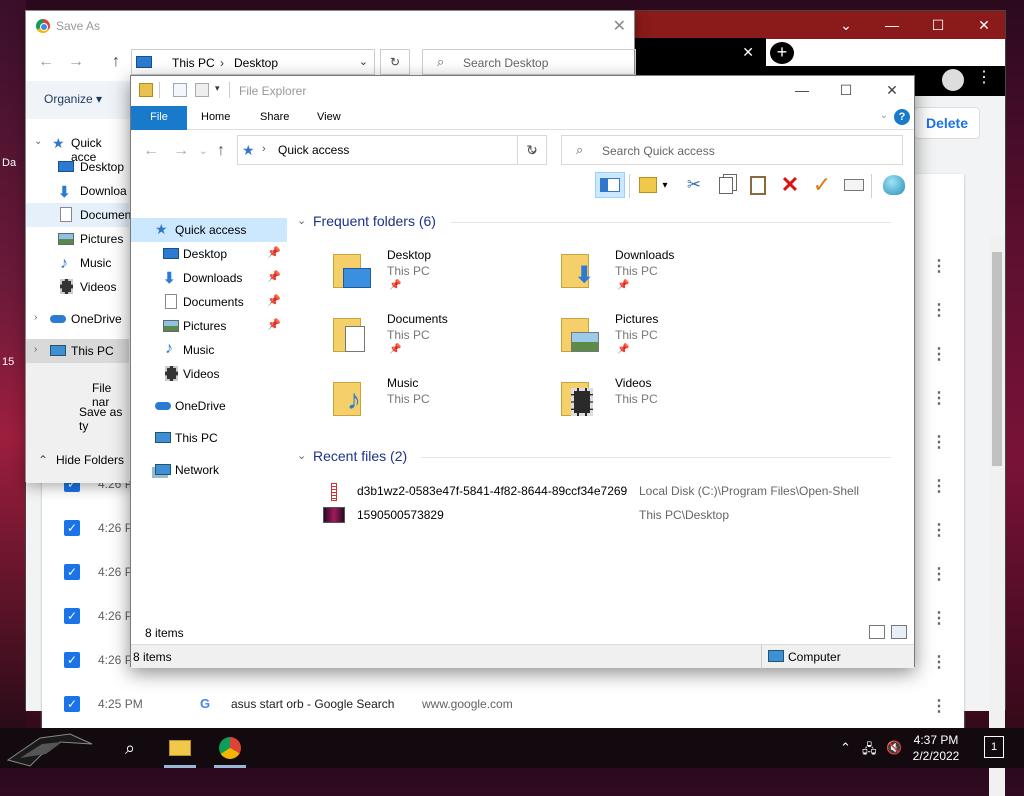 The width and height of the screenshot is (1024, 796). Describe the element at coordinates (77, 167) in the screenshot. I see `tree-item-desktop: Desktop` at that location.